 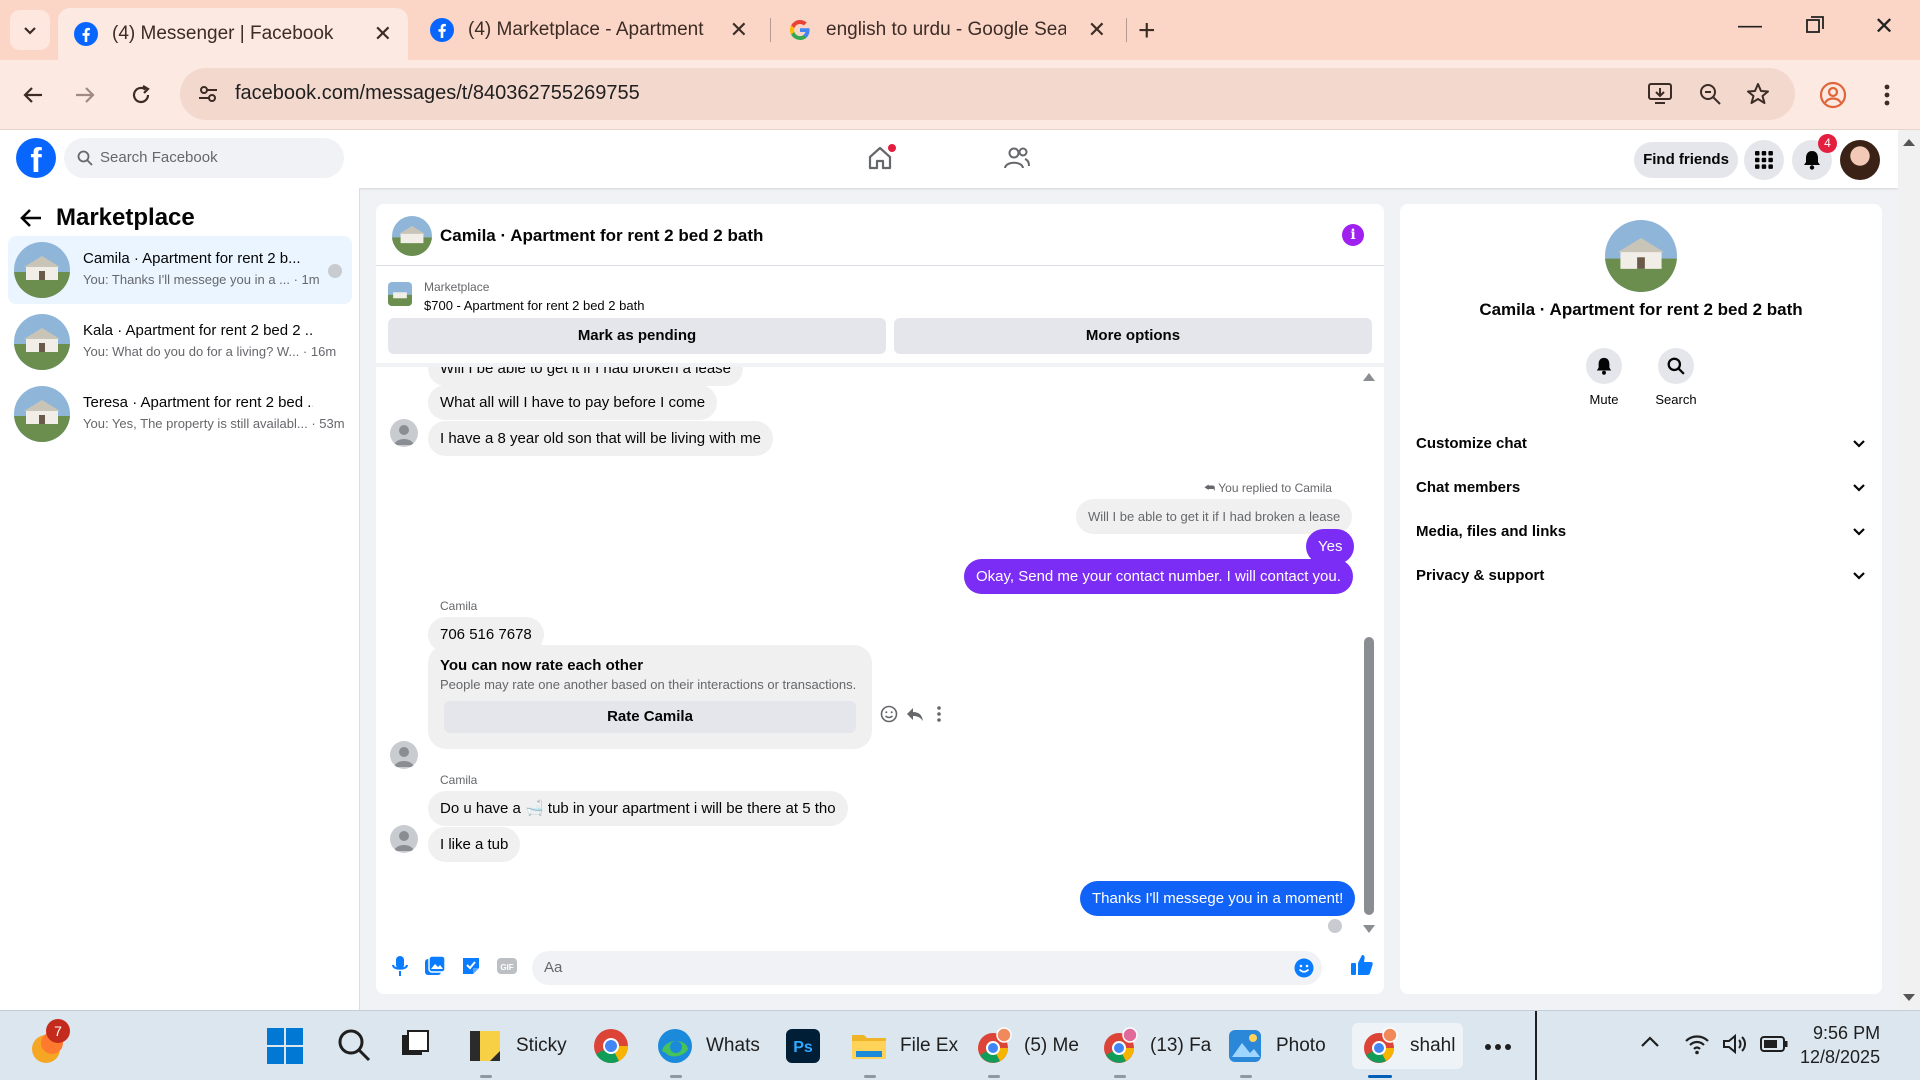 What do you see at coordinates (233, 34) in the screenshot?
I see `tab-messenger: (4) Messenger | Facebook ✕` at bounding box center [233, 34].